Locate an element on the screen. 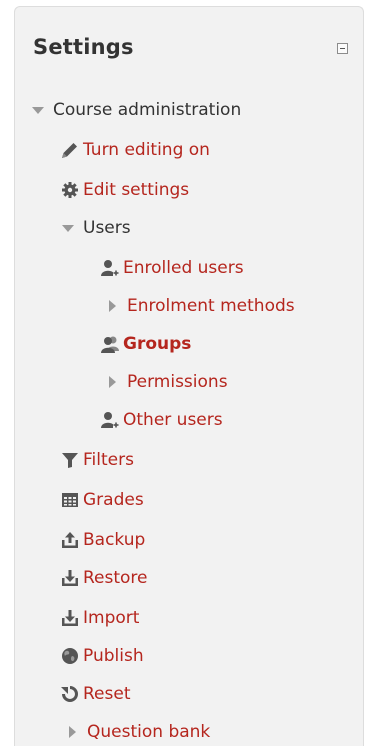 The width and height of the screenshot is (372, 747). reset-icon is located at coordinates (70, 694).